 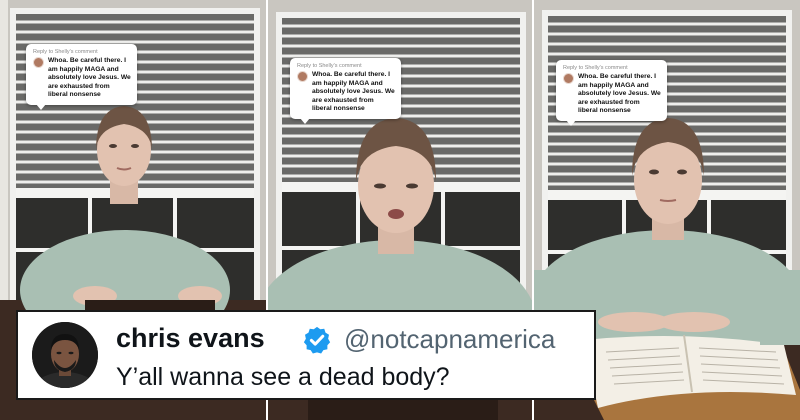 I want to click on avatar-portrait, so click(x=65, y=355).